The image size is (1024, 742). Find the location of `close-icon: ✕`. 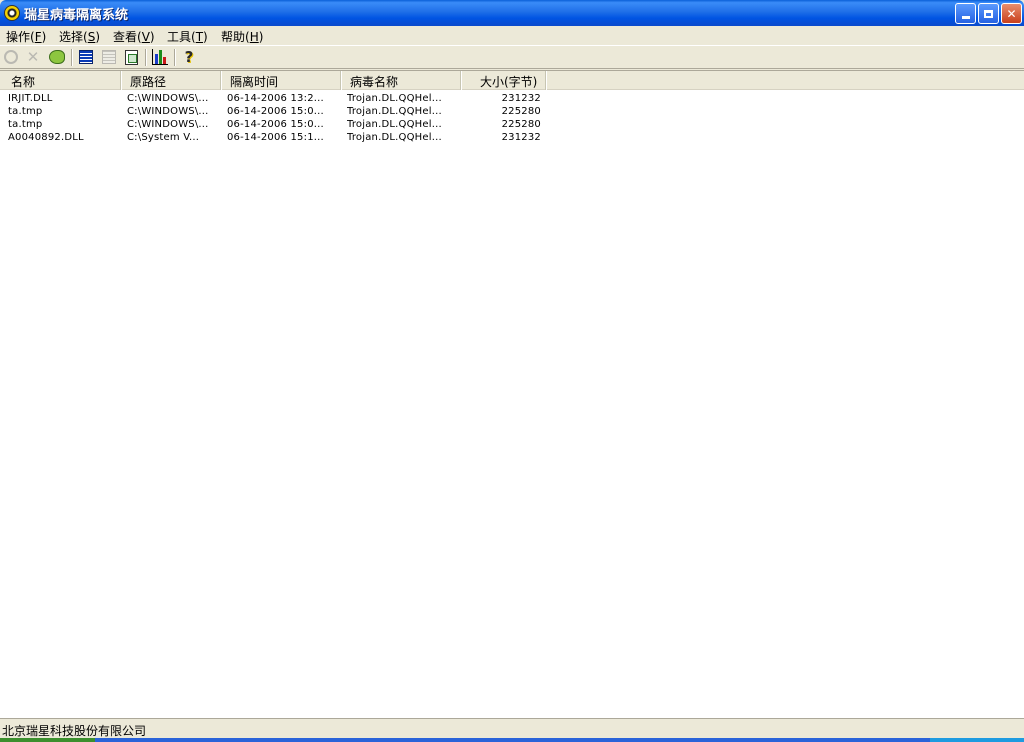

close-icon: ✕ is located at coordinates (1011, 13).